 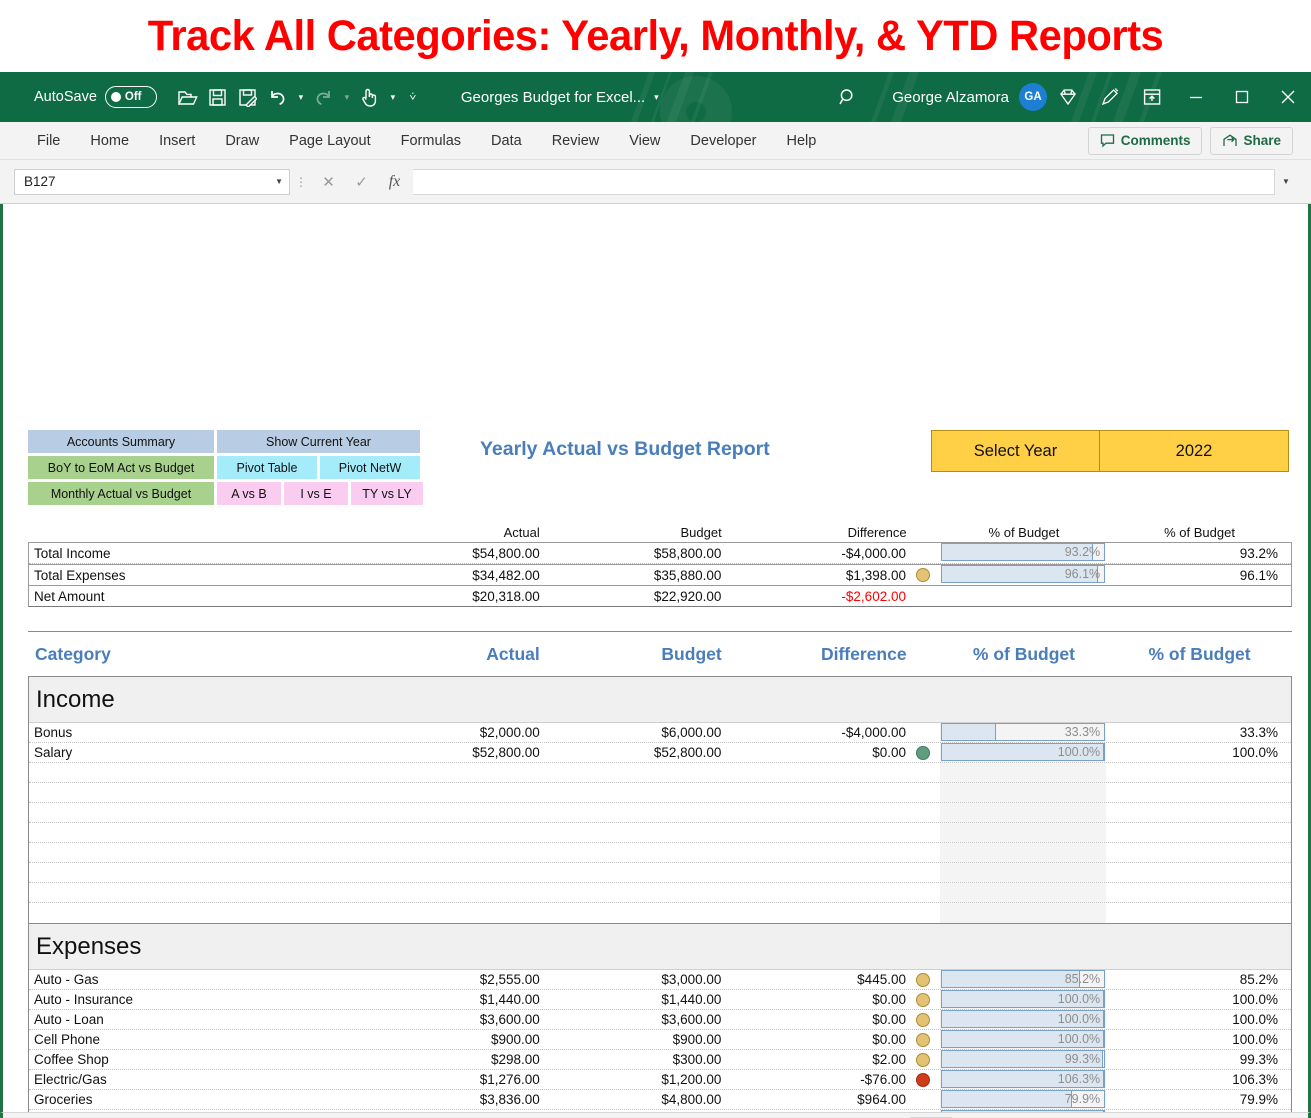 What do you see at coordinates (1079, 1079) in the screenshot?
I see `data-bar-value: 106.3%` at bounding box center [1079, 1079].